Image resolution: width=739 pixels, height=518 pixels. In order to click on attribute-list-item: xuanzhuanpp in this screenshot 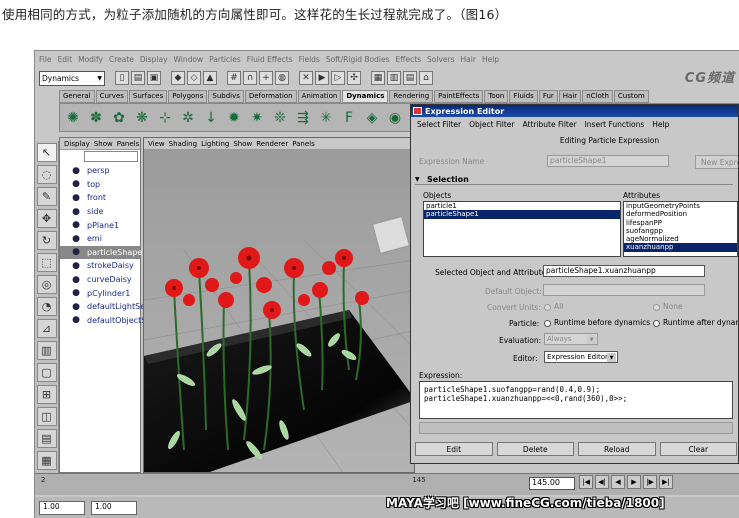, I will do `click(680, 247)`.